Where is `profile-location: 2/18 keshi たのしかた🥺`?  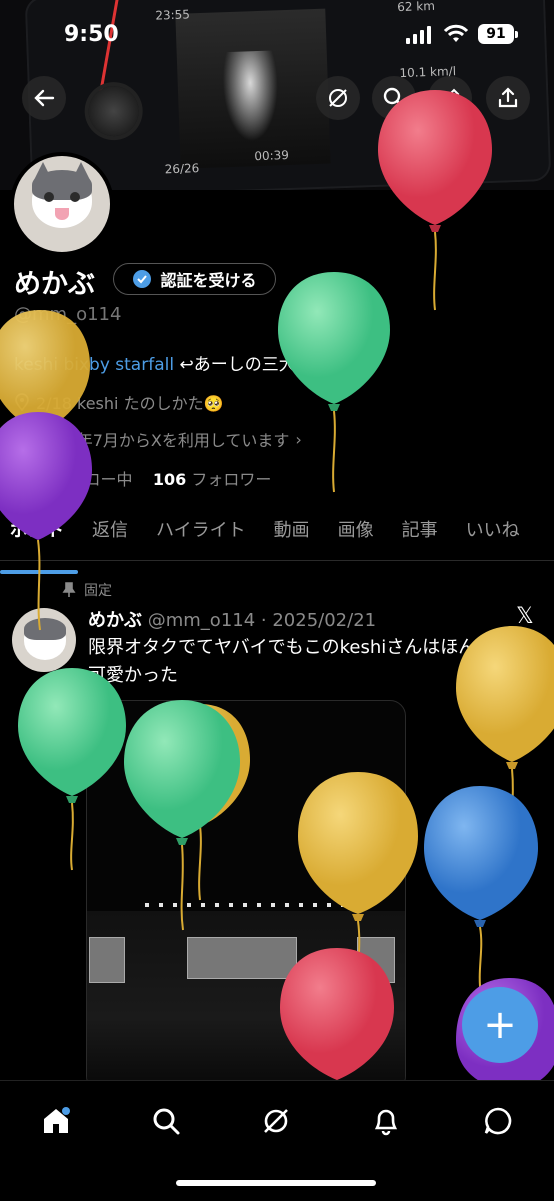 profile-location: 2/18 keshi たのしかた🥺 is located at coordinates (119, 402).